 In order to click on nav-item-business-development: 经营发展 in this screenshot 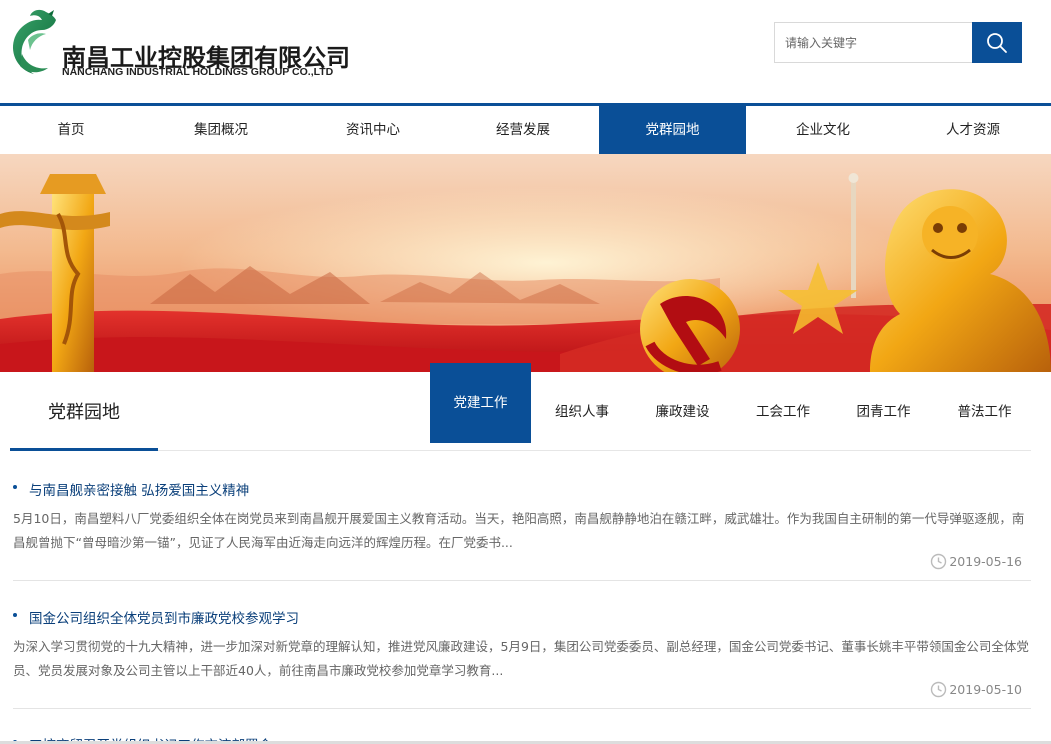, I will do `click(523, 130)`.